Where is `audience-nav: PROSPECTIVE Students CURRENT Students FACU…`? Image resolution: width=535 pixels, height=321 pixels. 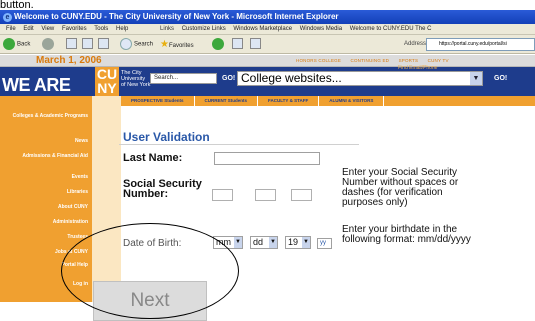
audience-nav: PROSPECTIVE Students CURRENT Students FACU… is located at coordinates (328, 101).